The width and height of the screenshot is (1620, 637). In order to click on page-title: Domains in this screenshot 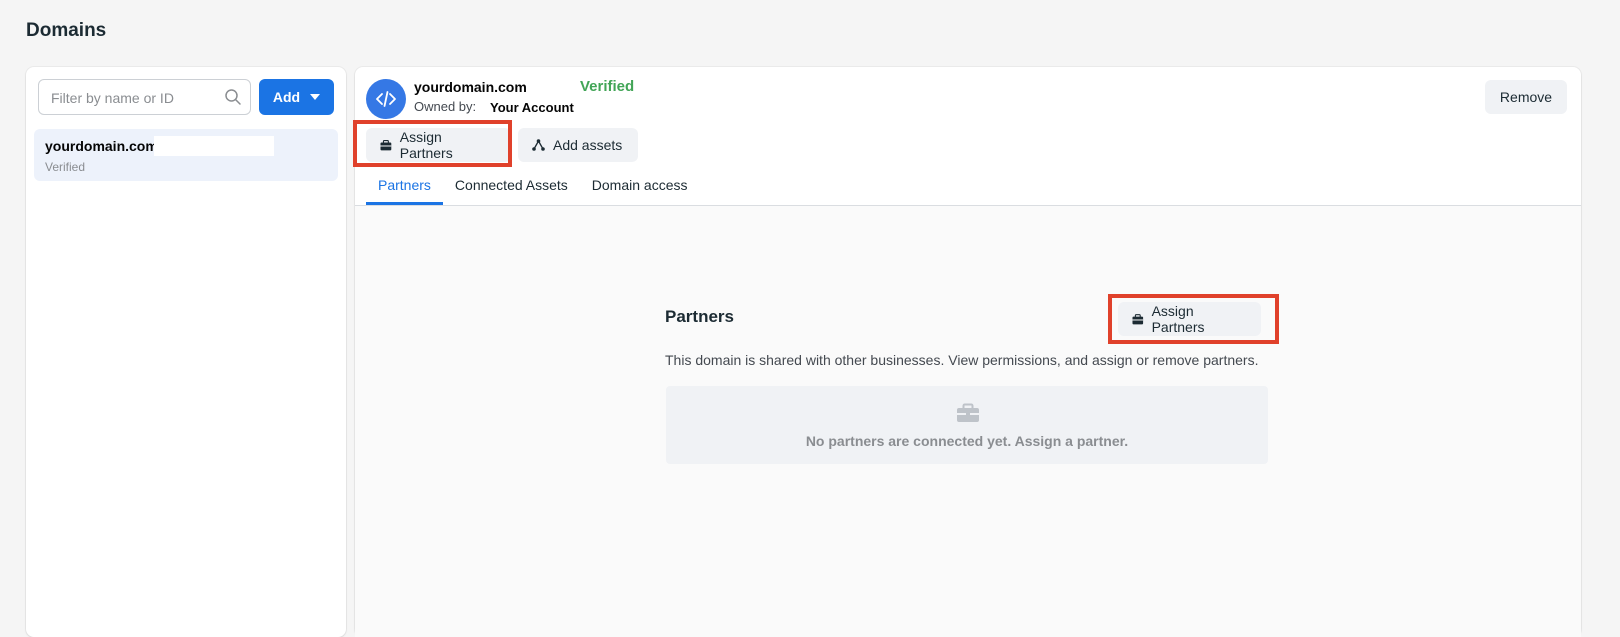, I will do `click(66, 30)`.